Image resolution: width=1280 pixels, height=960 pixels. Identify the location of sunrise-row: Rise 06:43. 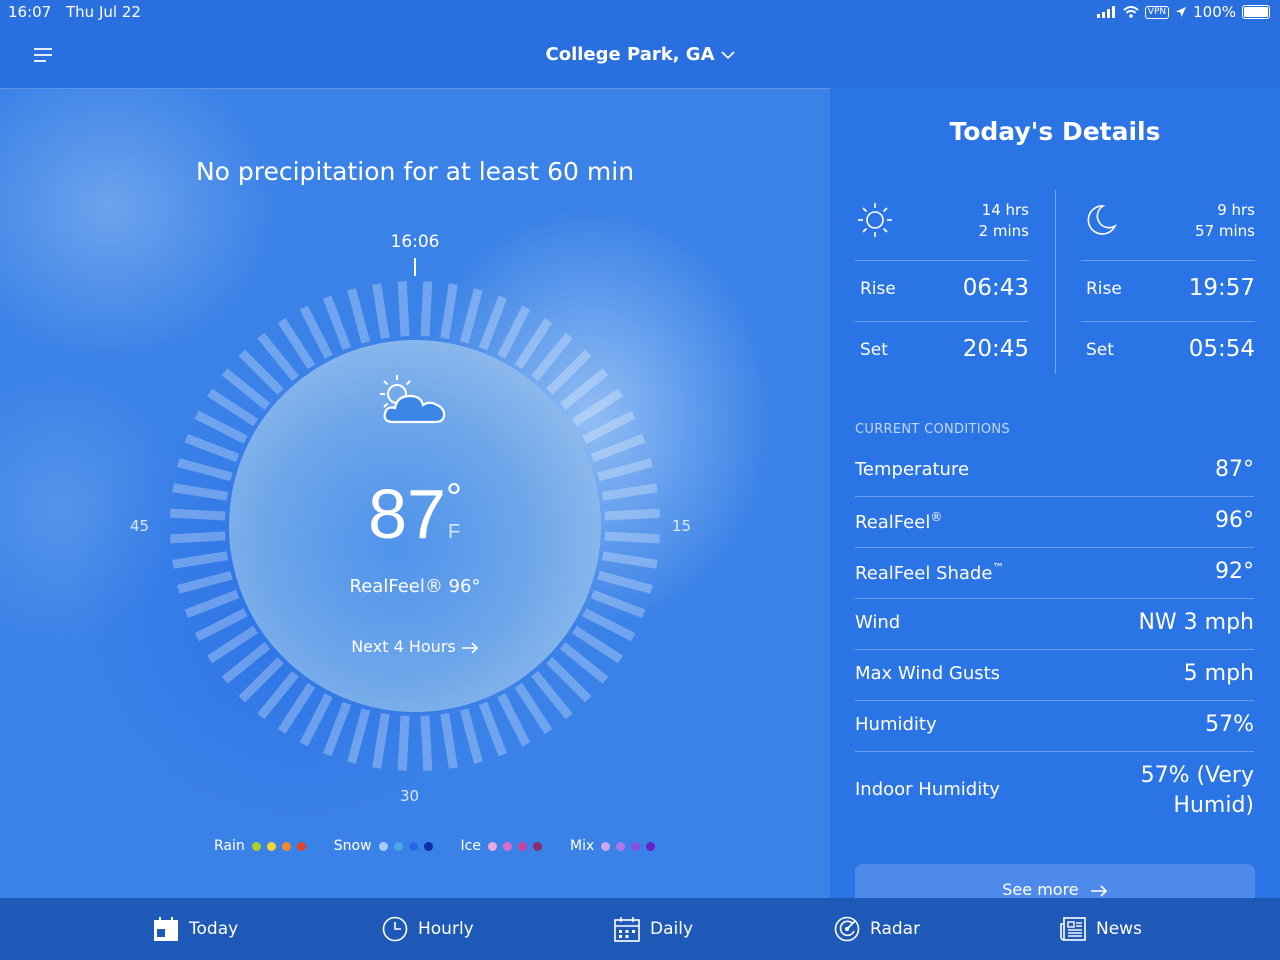
(942, 290).